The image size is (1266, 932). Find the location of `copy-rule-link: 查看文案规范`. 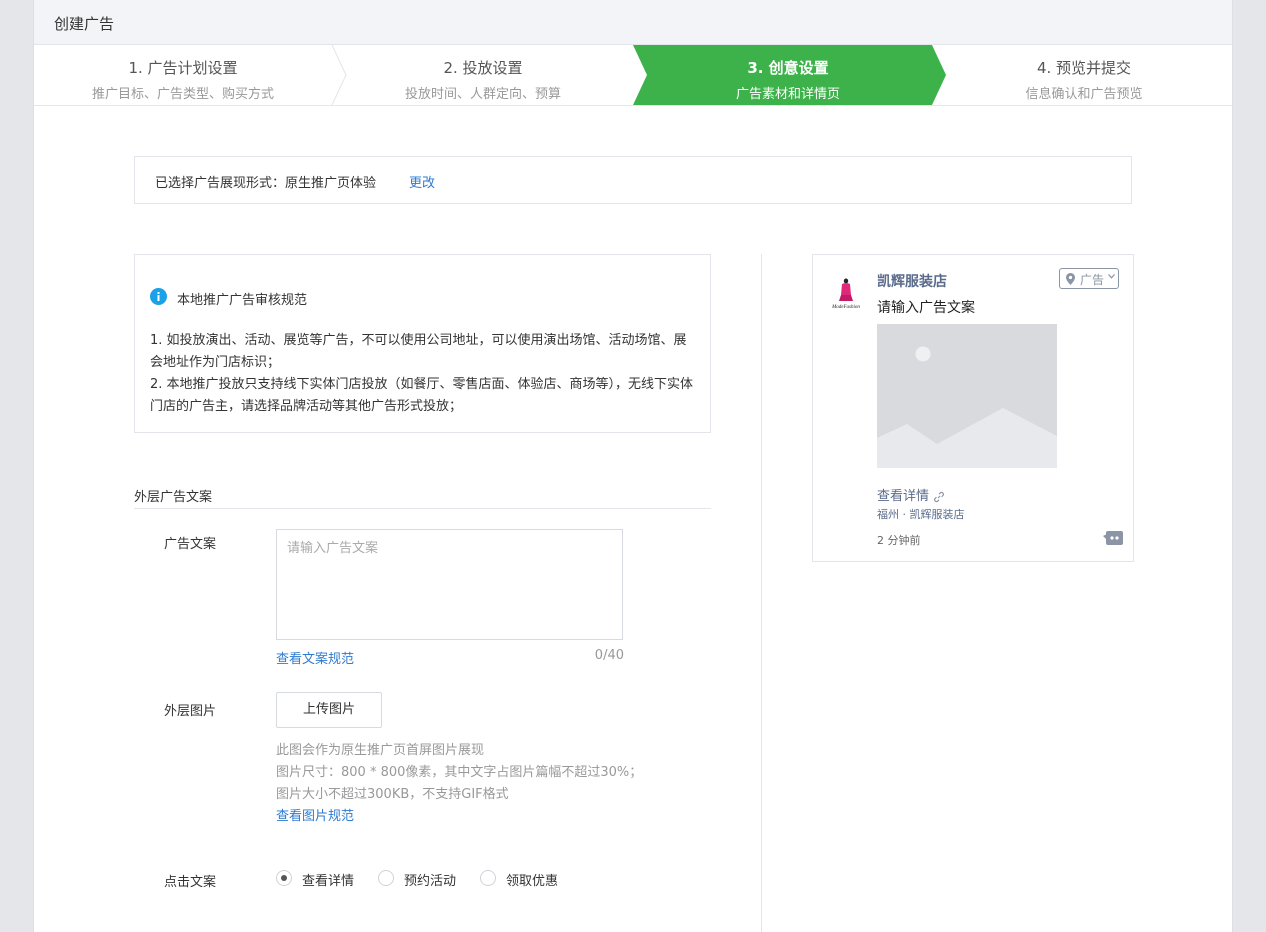

copy-rule-link: 查看文案规范 is located at coordinates (315, 657).